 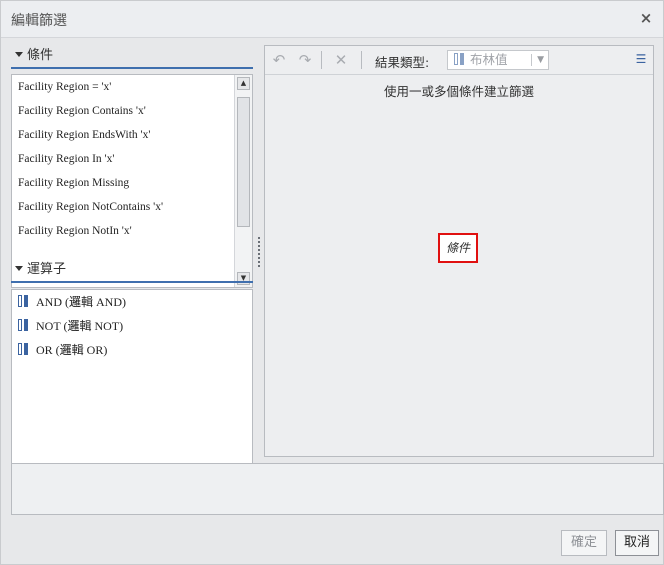 What do you see at coordinates (531, 60) in the screenshot?
I see `select-separator` at bounding box center [531, 60].